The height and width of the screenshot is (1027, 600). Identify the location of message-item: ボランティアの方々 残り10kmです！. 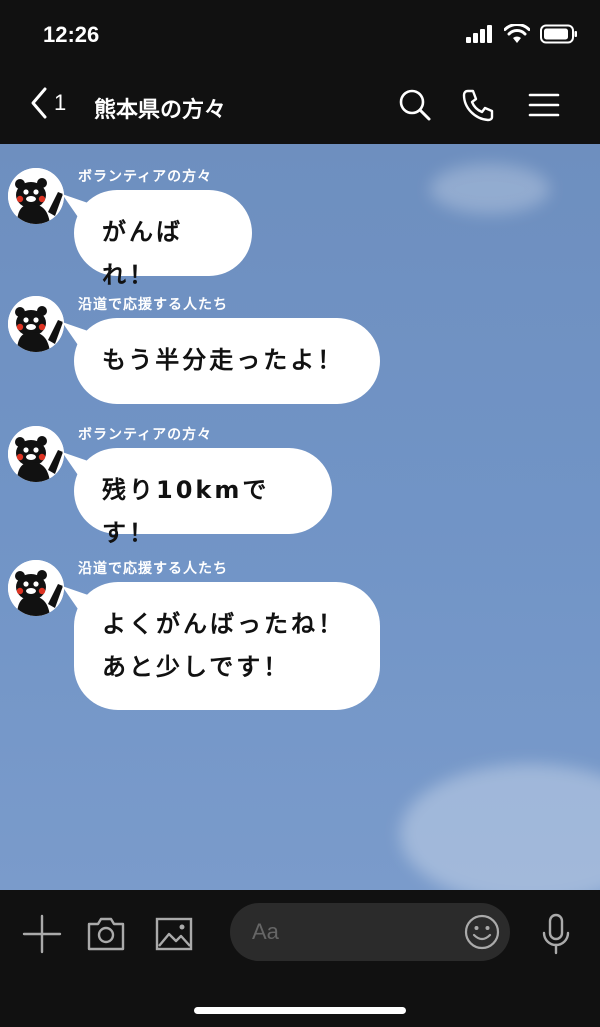
(300, 485).